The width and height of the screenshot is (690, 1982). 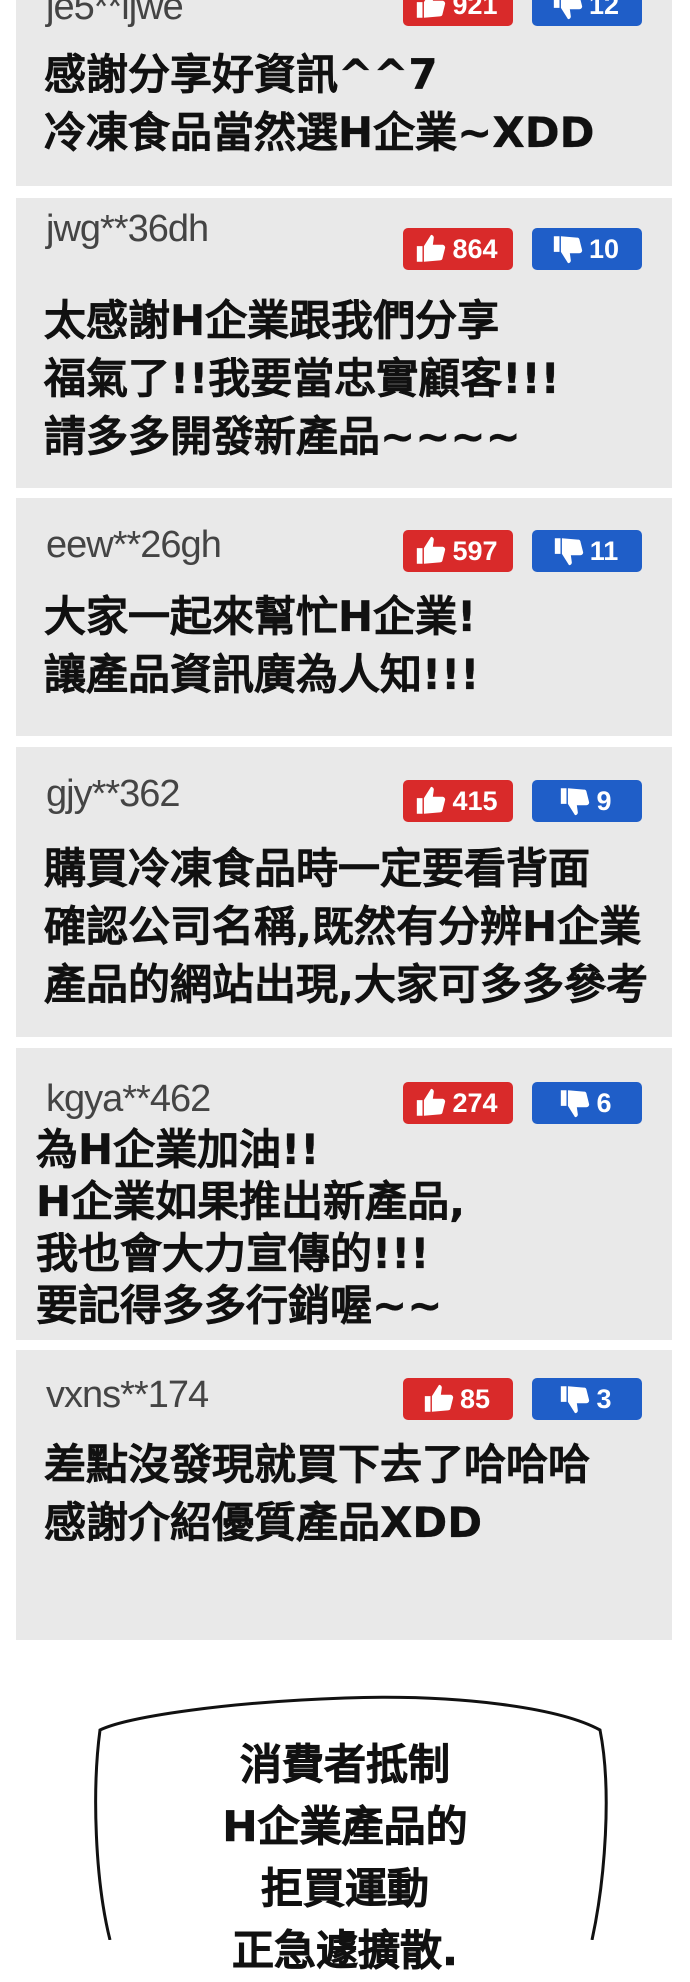 I want to click on like-button: 597, so click(x=458, y=551).